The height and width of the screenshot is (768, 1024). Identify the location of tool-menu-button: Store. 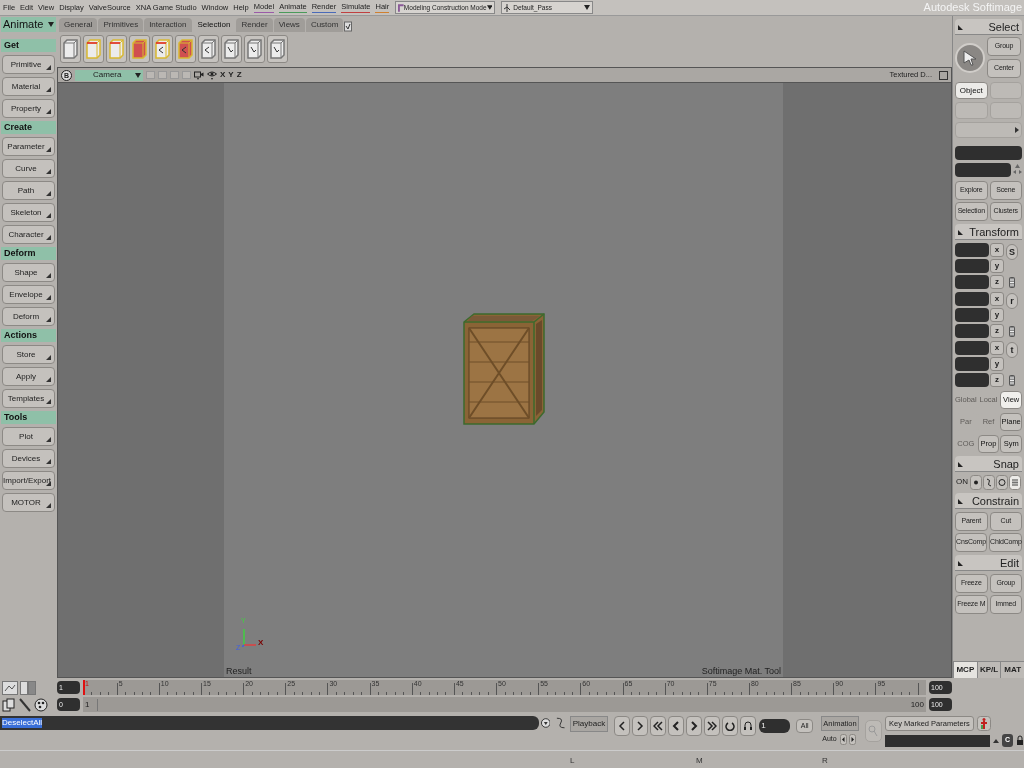
(28, 354).